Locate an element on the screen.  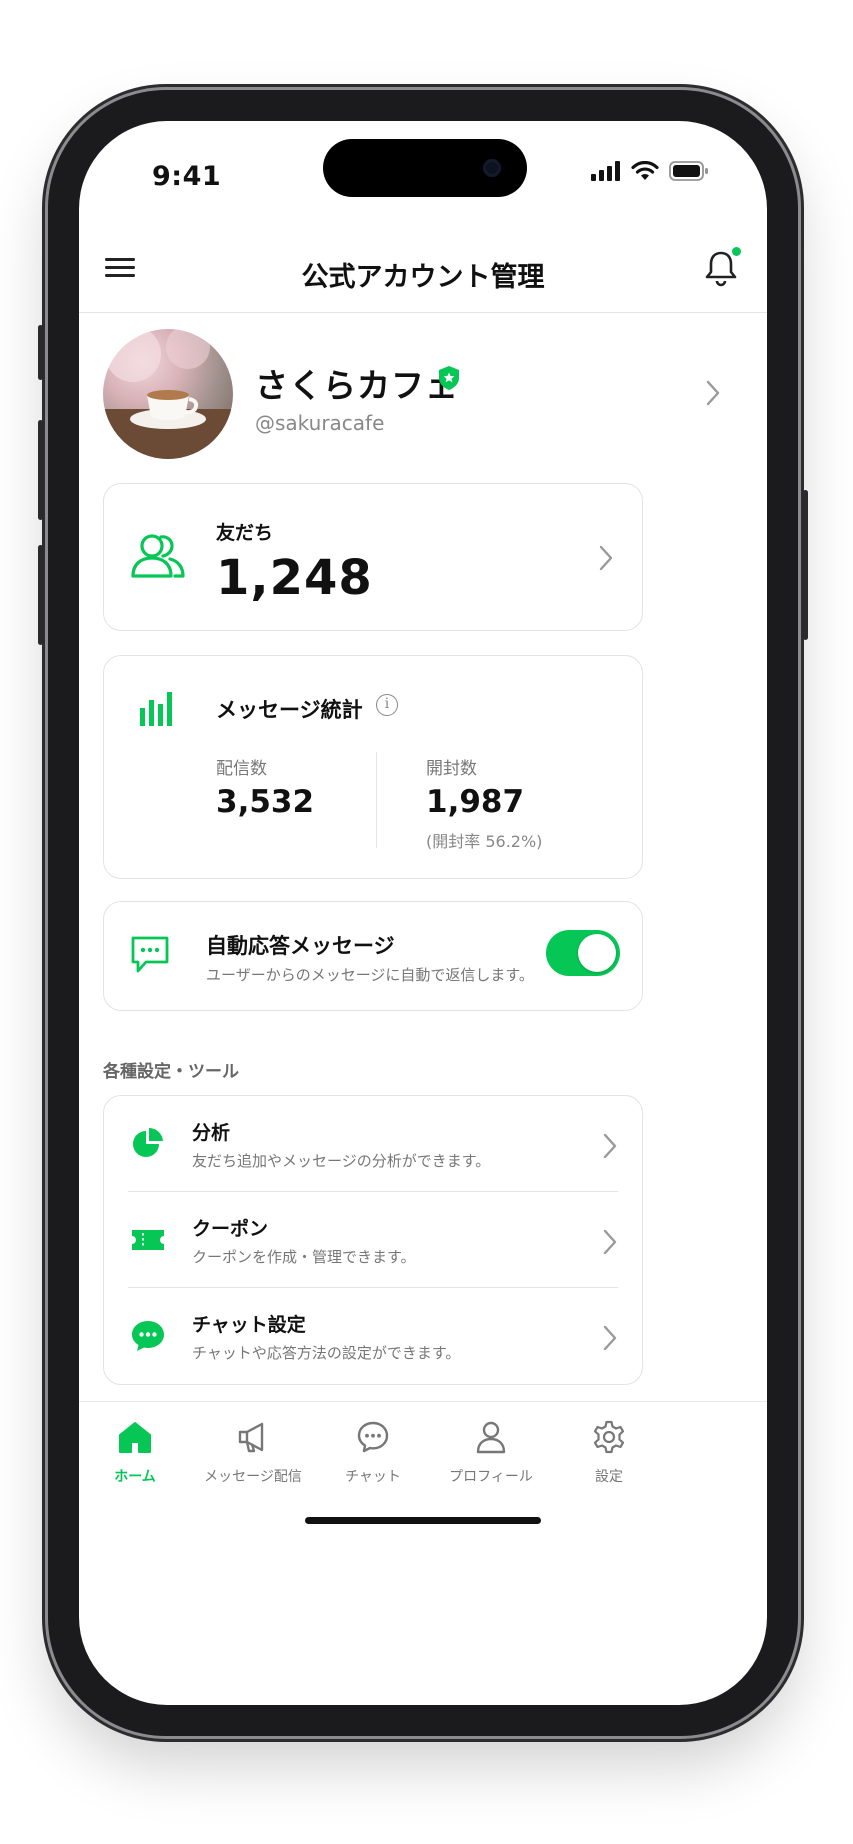
person-icon is located at coordinates (491, 1437).